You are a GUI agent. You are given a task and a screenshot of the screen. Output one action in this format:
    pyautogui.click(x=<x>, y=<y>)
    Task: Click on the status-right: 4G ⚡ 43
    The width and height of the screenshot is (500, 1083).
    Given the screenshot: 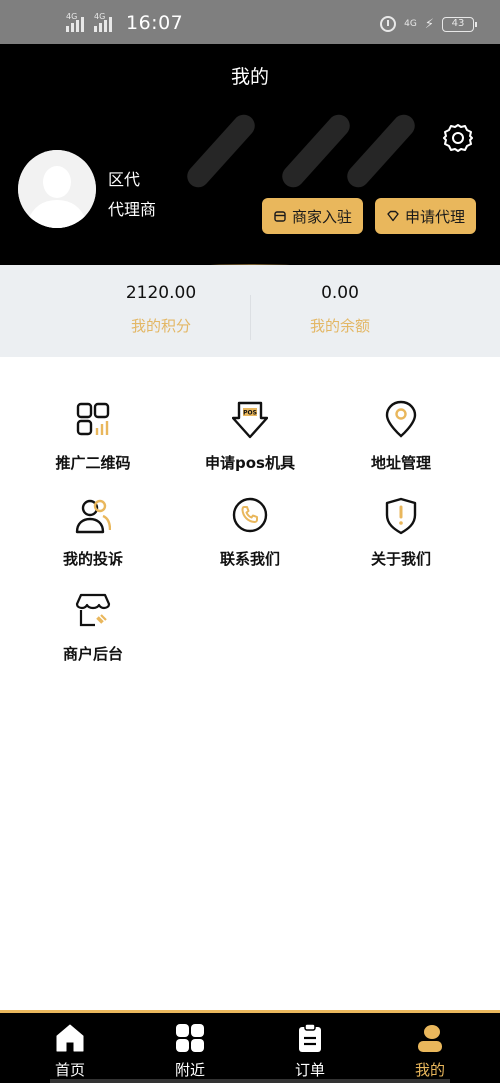 What is the action you would take?
    pyautogui.click(x=428, y=24)
    